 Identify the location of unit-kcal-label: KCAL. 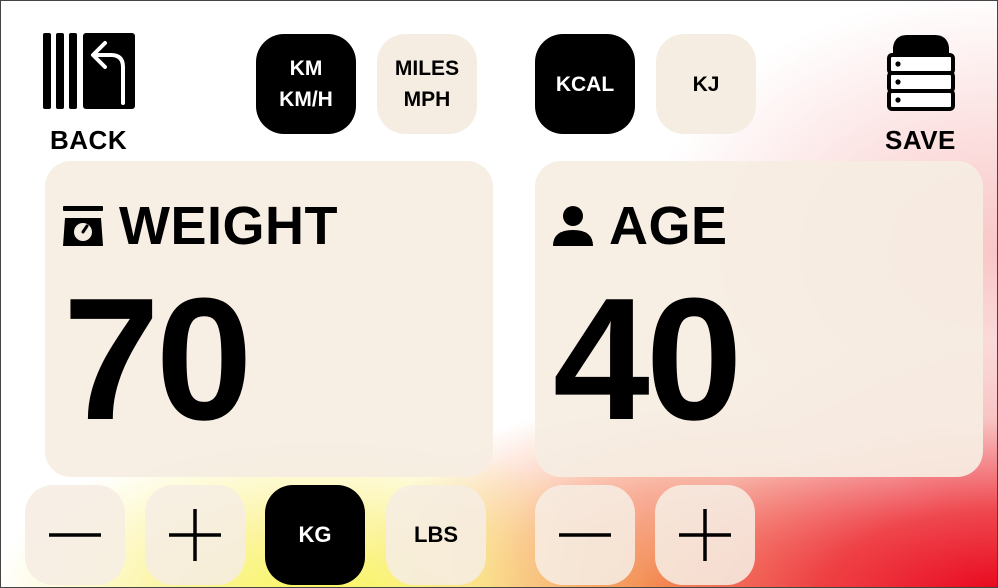
(585, 84).